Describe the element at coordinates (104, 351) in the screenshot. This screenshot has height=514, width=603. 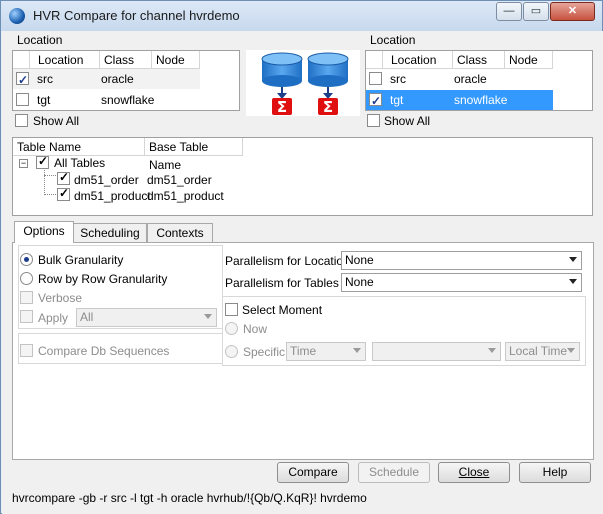
I see `compare-sequences-label: Compare Db Sequences` at that location.